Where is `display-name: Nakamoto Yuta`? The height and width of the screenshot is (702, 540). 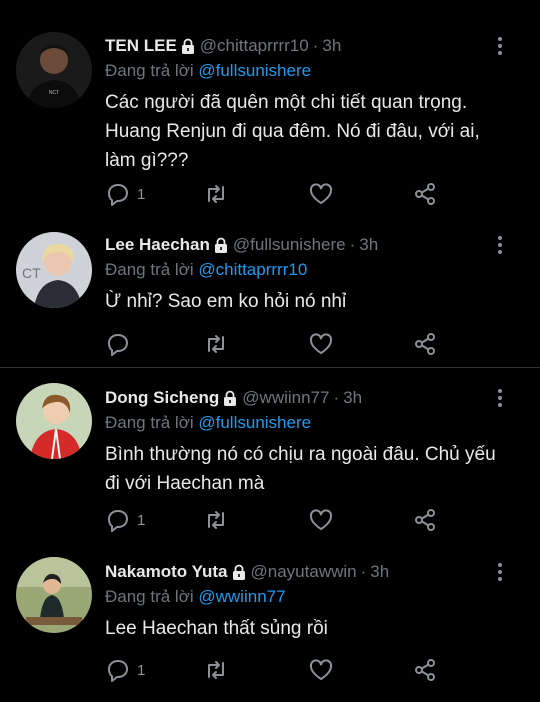 display-name: Nakamoto Yuta is located at coordinates (166, 572).